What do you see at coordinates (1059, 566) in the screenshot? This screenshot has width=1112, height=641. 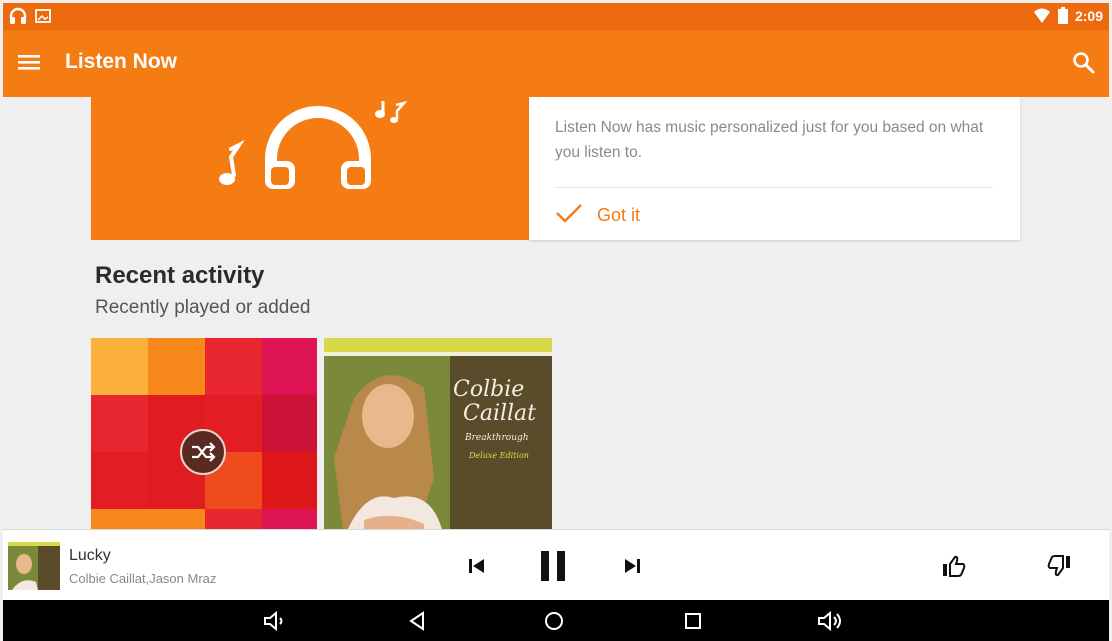 I see `thumbs-down-icon` at bounding box center [1059, 566].